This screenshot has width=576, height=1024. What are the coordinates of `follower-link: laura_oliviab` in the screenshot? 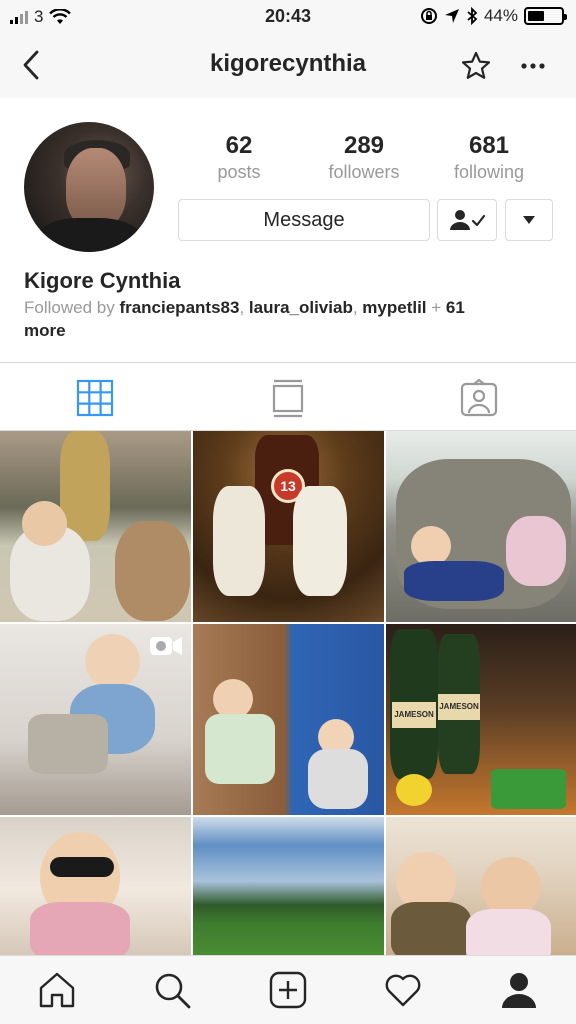 It's located at (301, 307).